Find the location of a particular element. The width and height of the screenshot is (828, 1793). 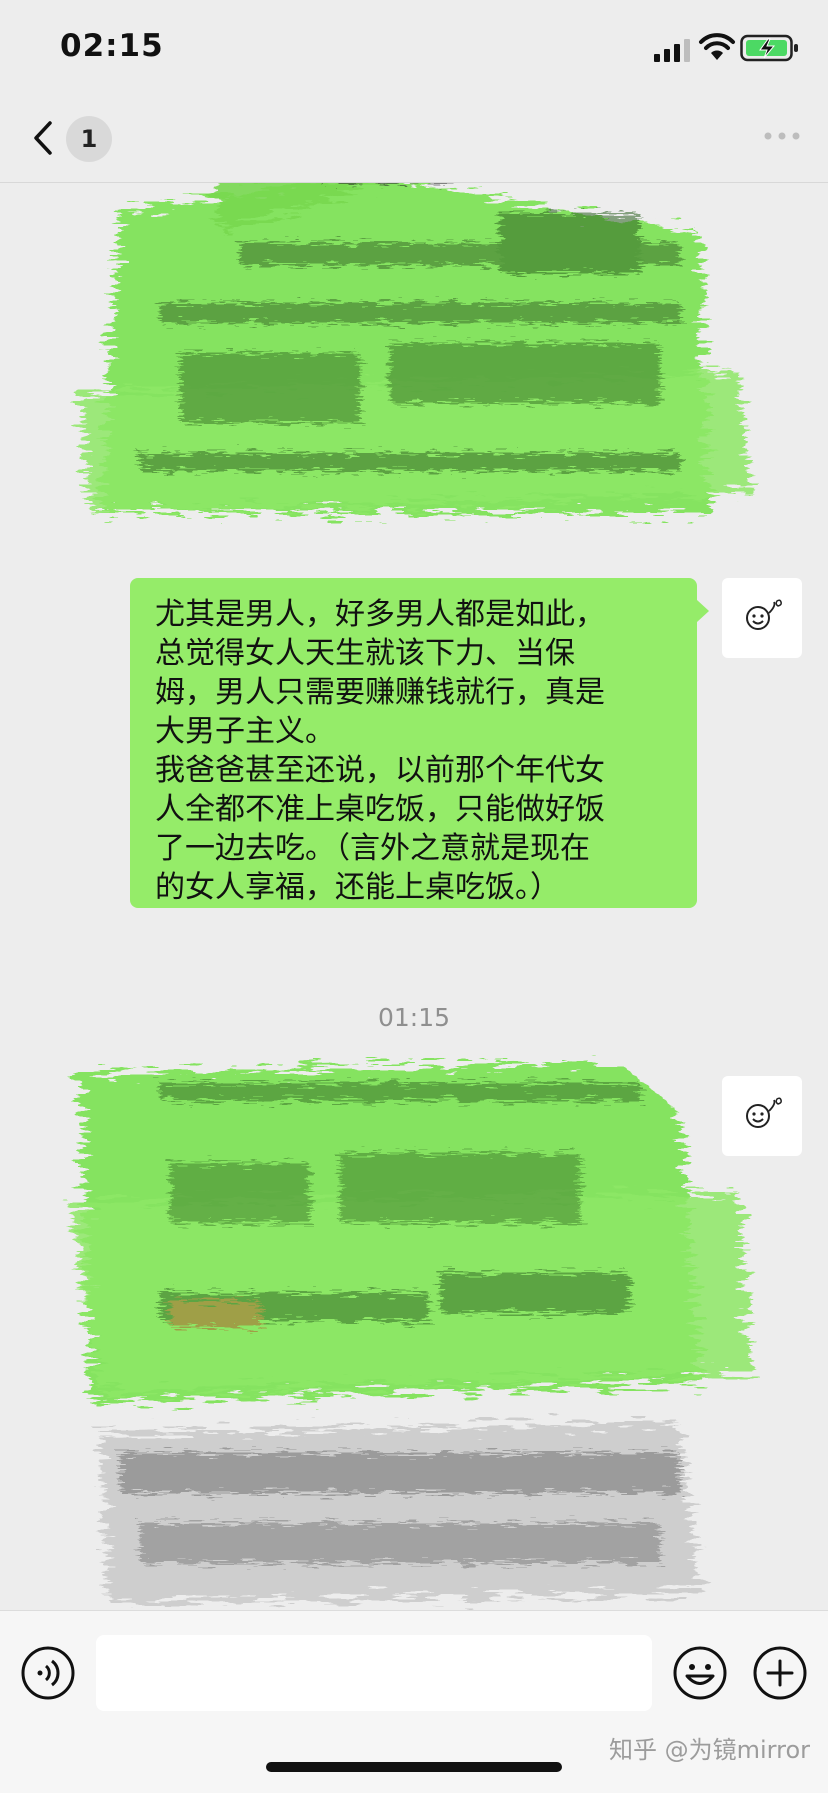

bubble-tail is located at coordinates (703, 611).